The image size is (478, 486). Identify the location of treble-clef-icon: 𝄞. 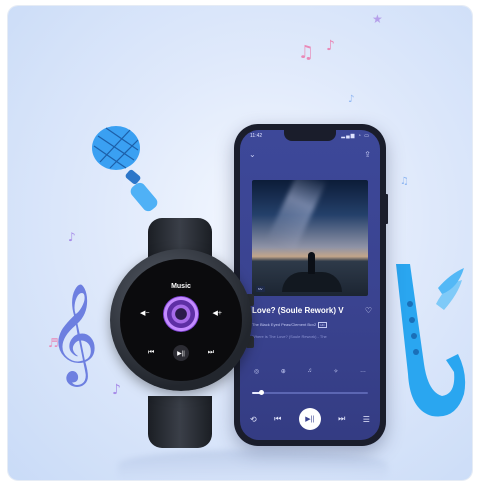
(73, 333).